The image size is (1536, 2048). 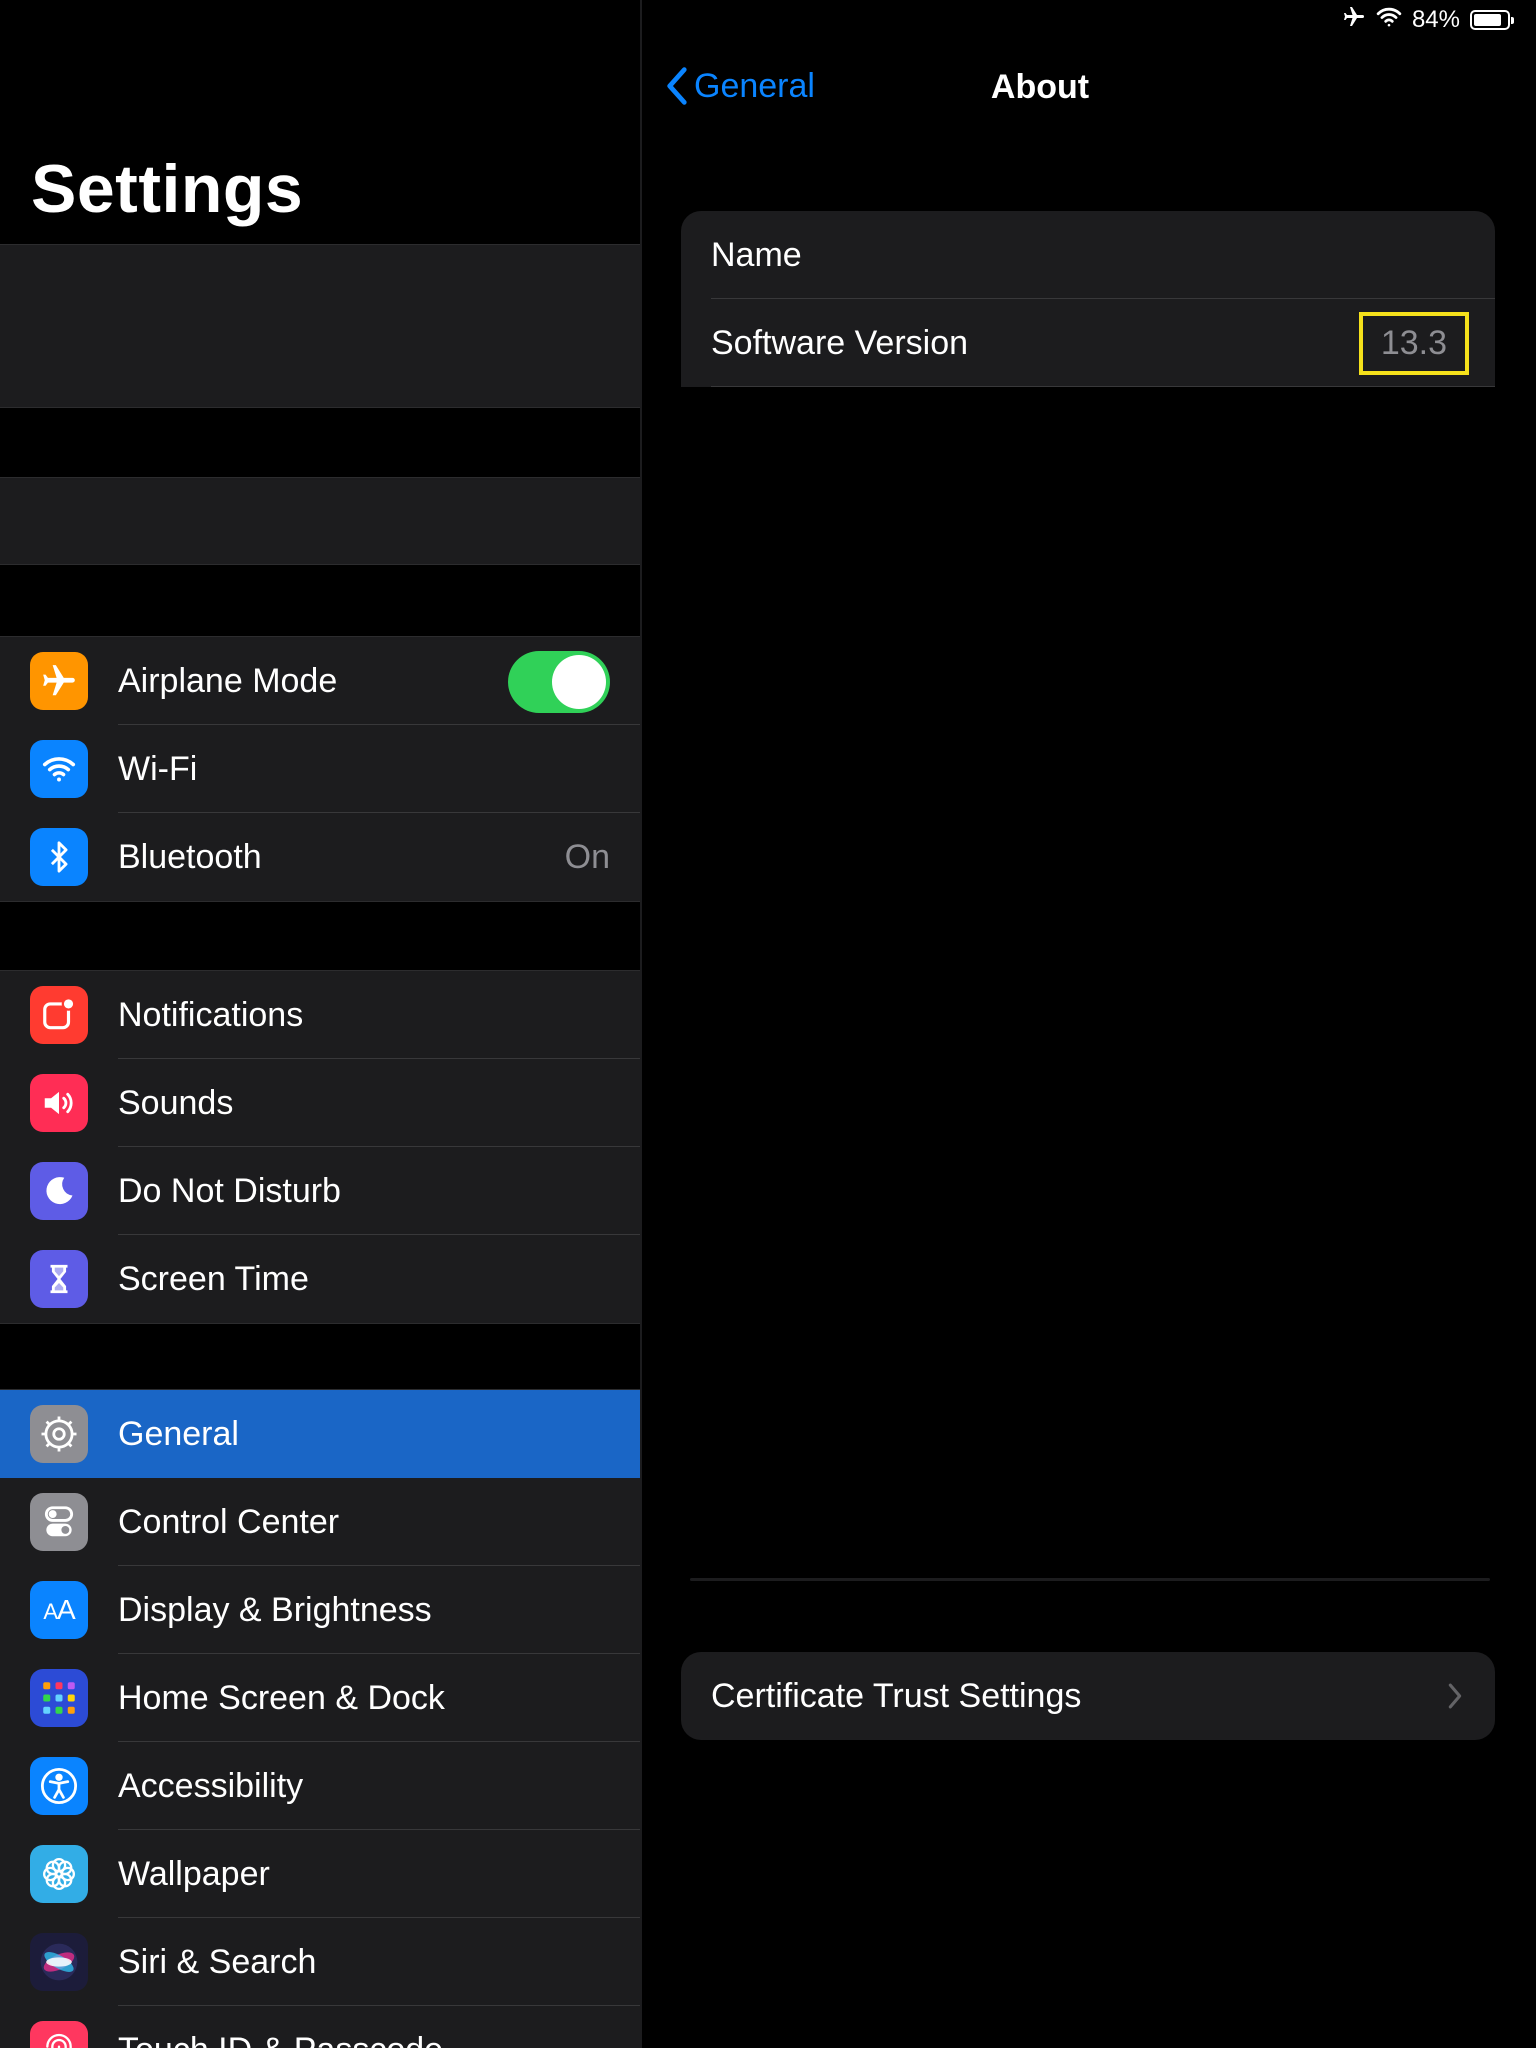 I want to click on sidebar-item-label: Wi-Fi, so click(x=158, y=768).